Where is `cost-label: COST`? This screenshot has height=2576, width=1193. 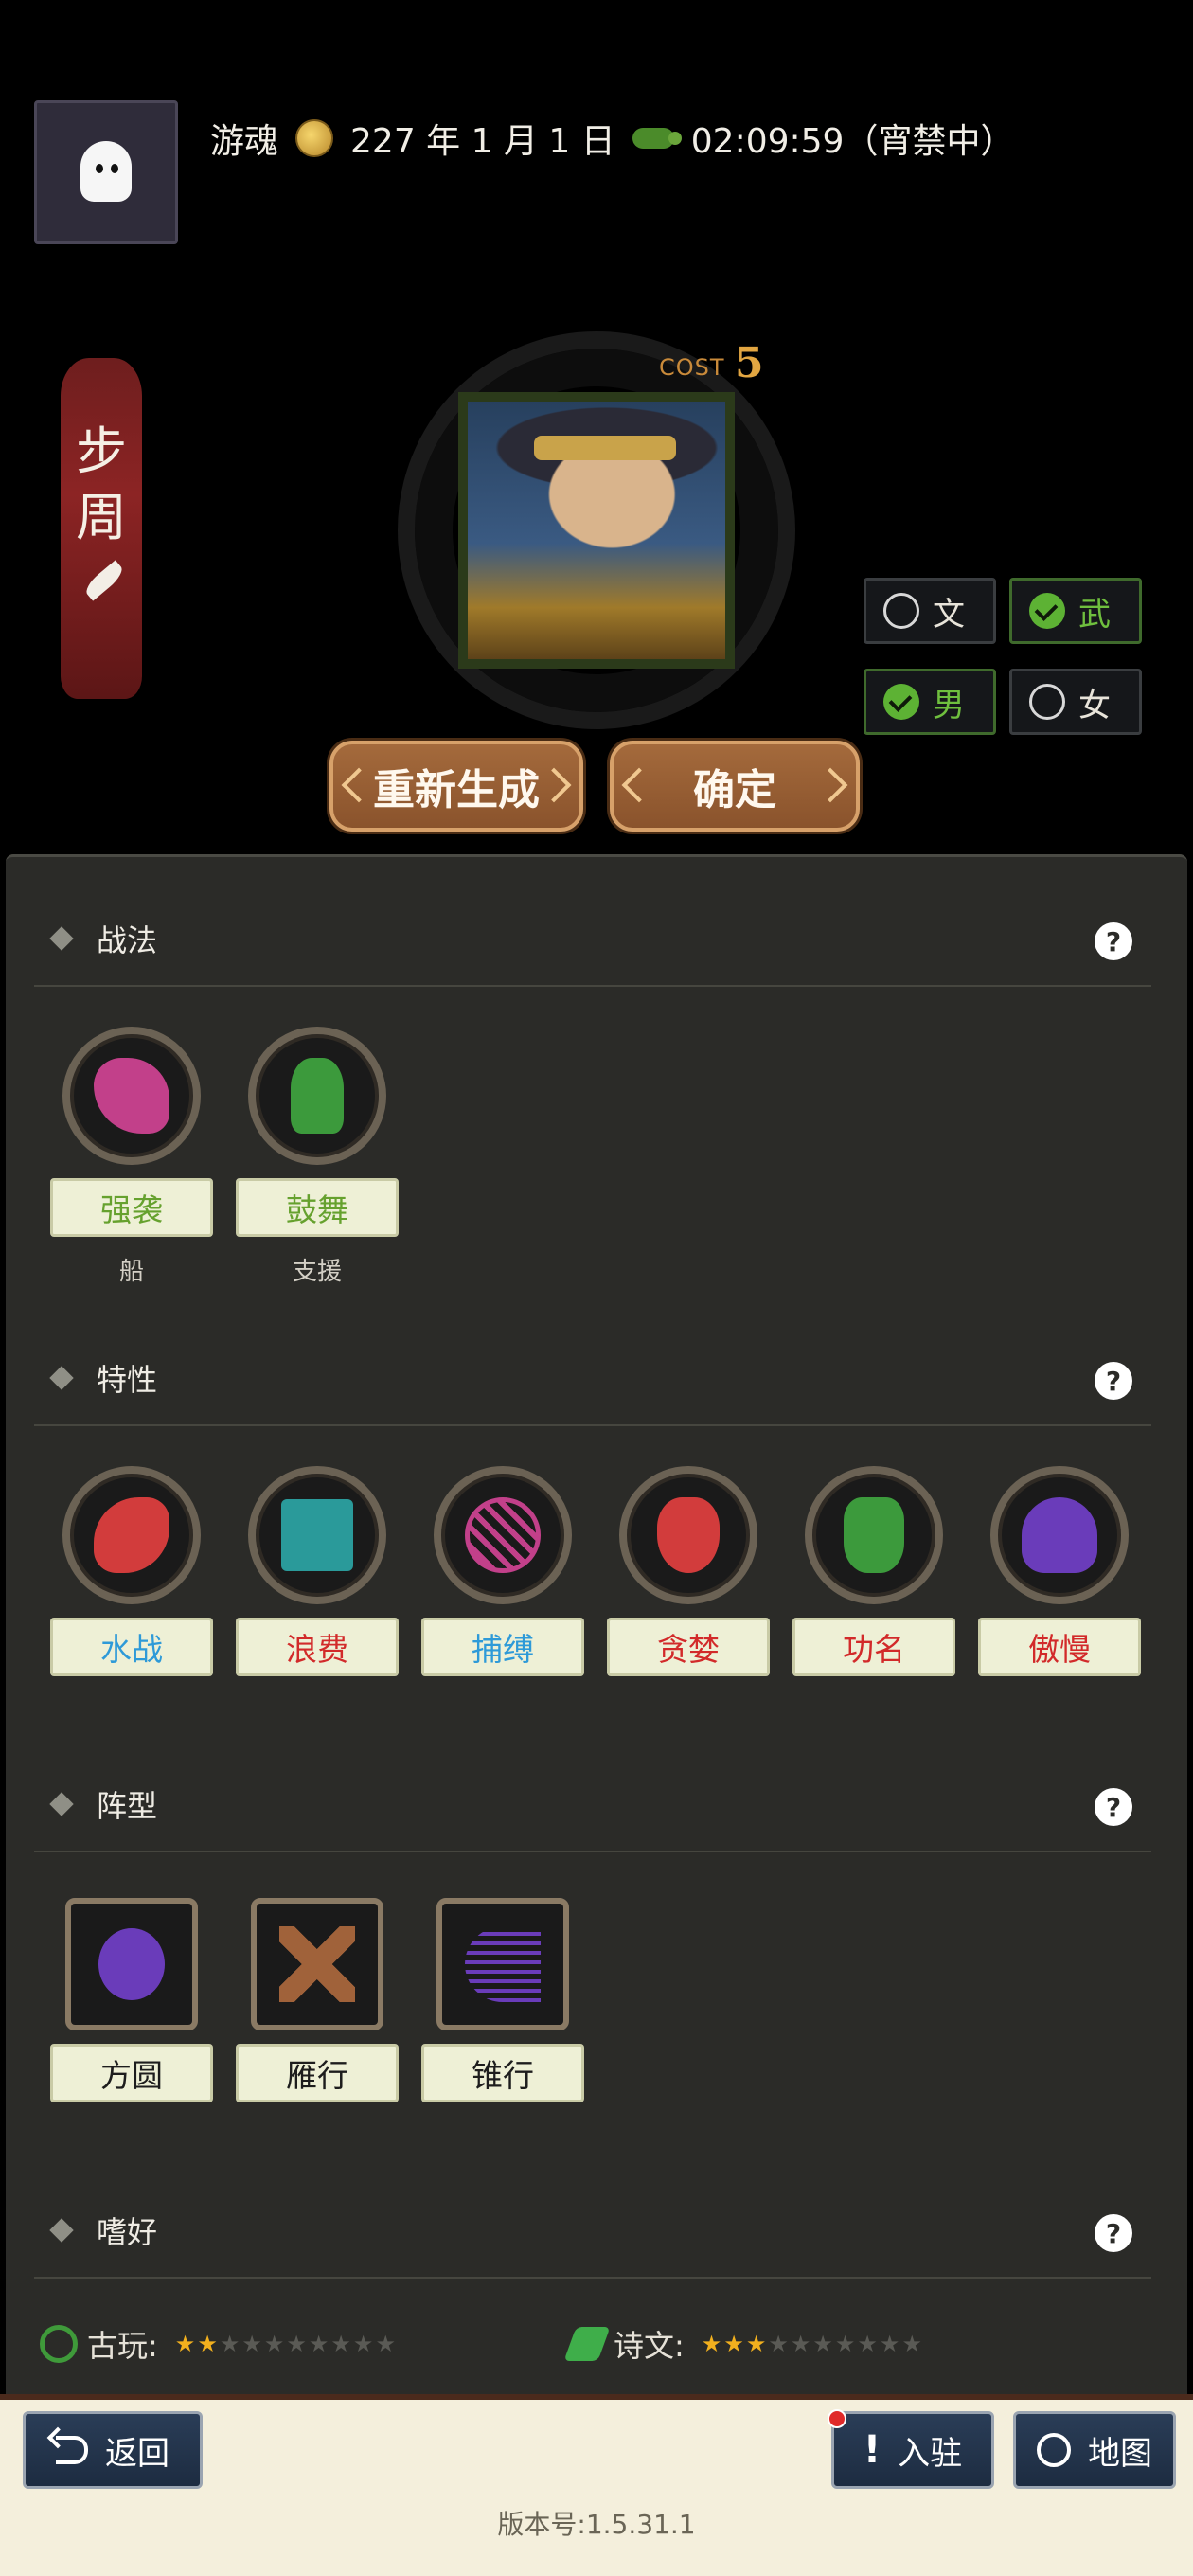 cost-label: COST is located at coordinates (692, 367).